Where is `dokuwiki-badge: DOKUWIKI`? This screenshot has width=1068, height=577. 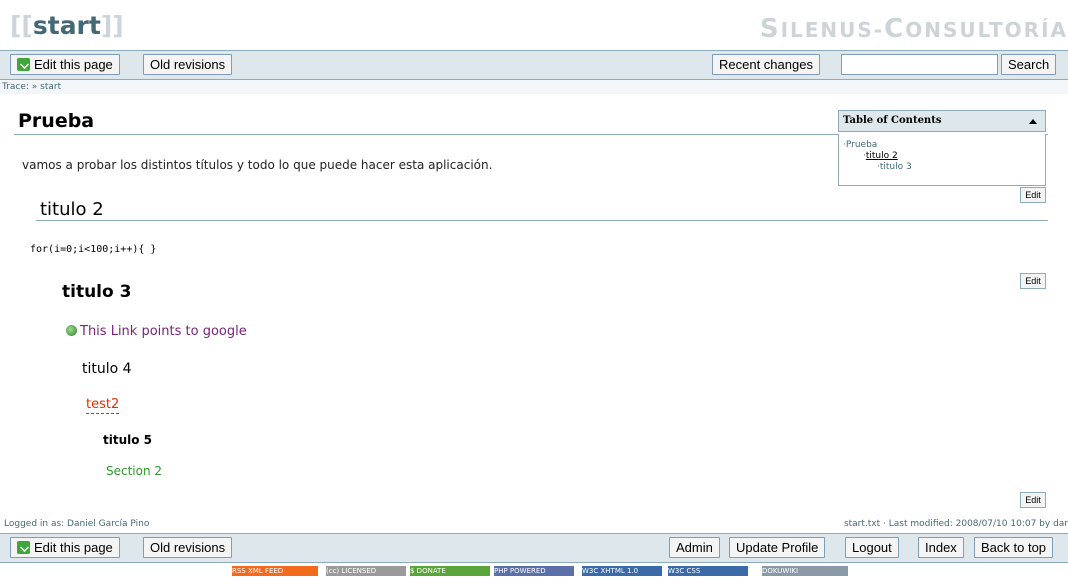 dokuwiki-badge: DOKUWIKI is located at coordinates (805, 571).